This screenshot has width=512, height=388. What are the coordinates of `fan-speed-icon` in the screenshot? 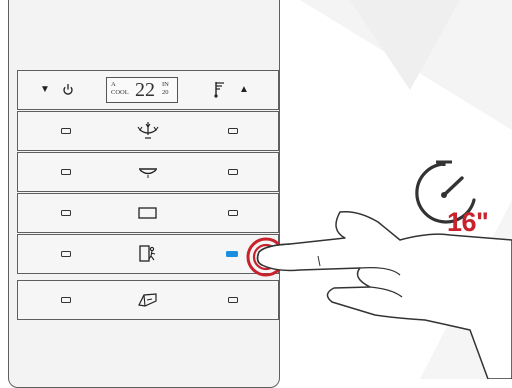 It's located at (220, 89).